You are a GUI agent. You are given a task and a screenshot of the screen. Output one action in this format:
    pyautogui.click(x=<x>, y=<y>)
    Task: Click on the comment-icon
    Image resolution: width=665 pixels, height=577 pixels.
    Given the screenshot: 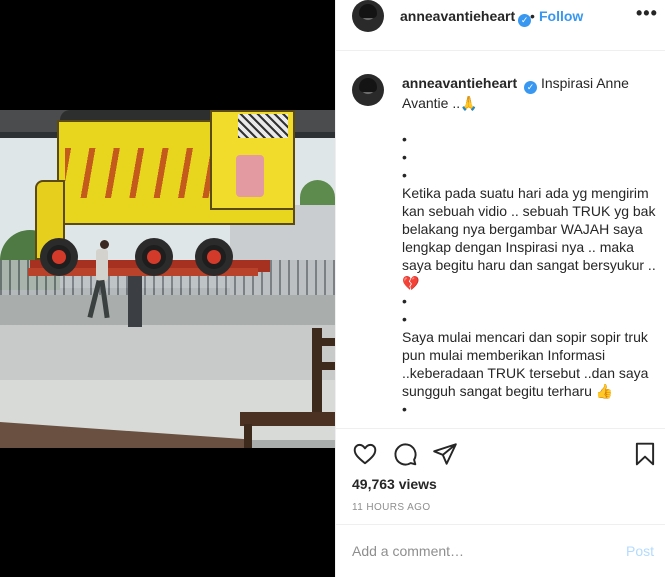 What is the action you would take?
    pyautogui.click(x=405, y=454)
    